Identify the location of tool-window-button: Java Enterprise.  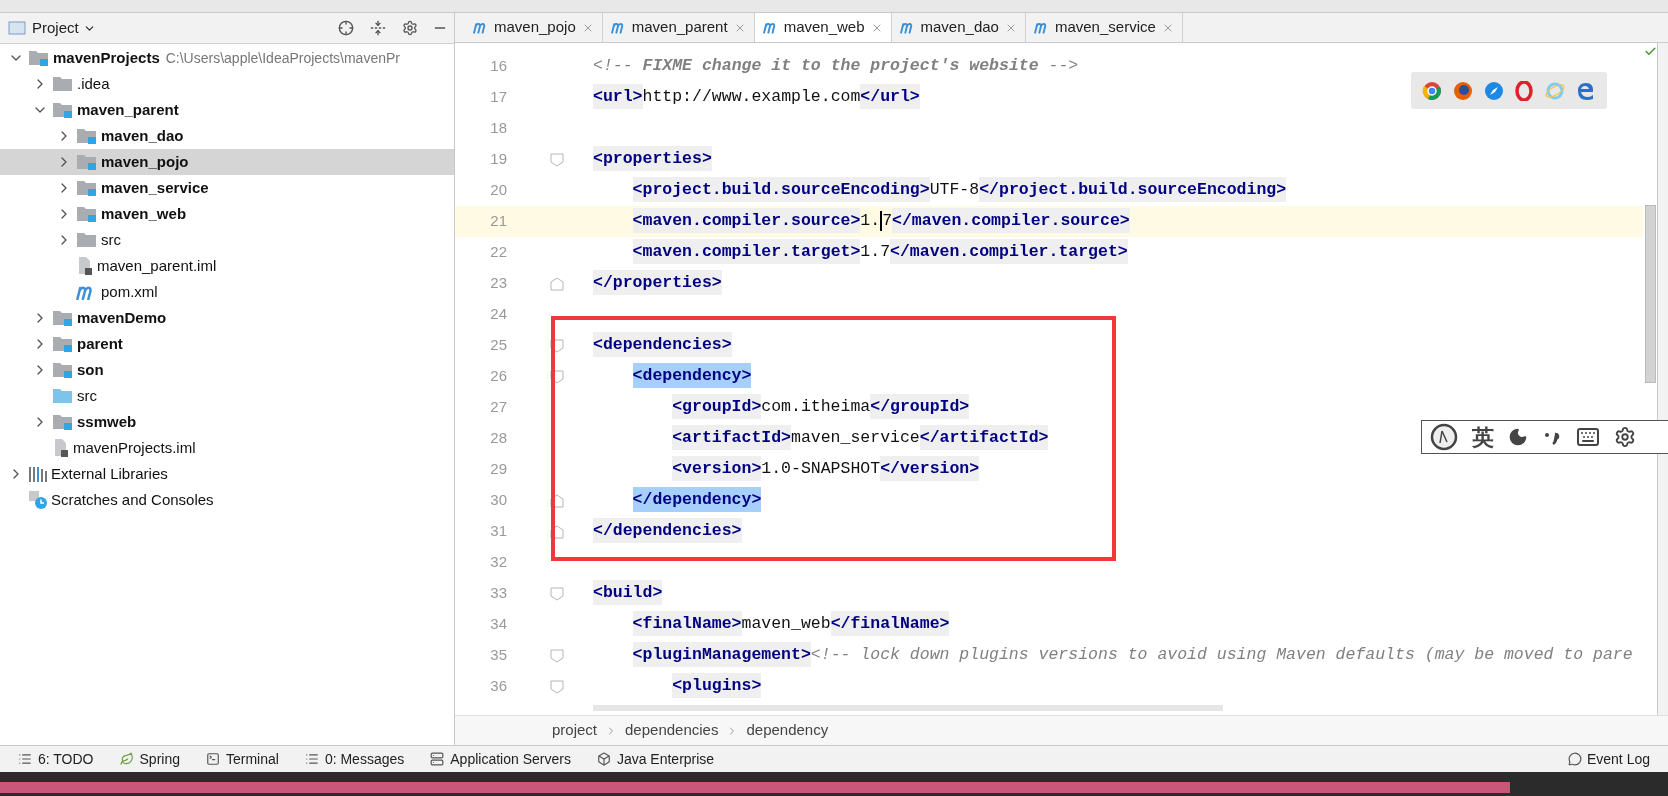
(655, 759).